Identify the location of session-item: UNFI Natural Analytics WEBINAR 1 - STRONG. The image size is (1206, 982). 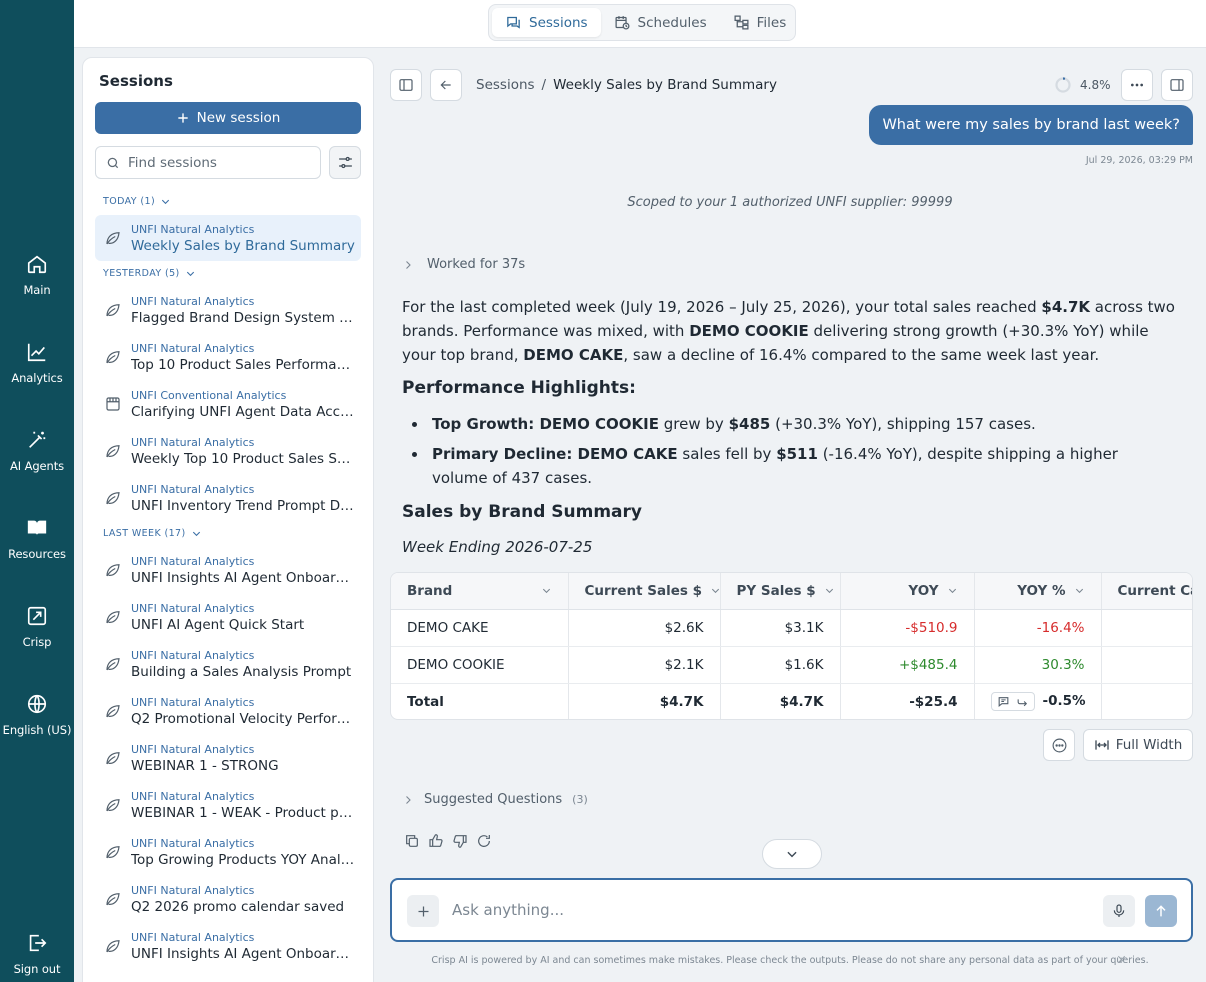
(228, 758).